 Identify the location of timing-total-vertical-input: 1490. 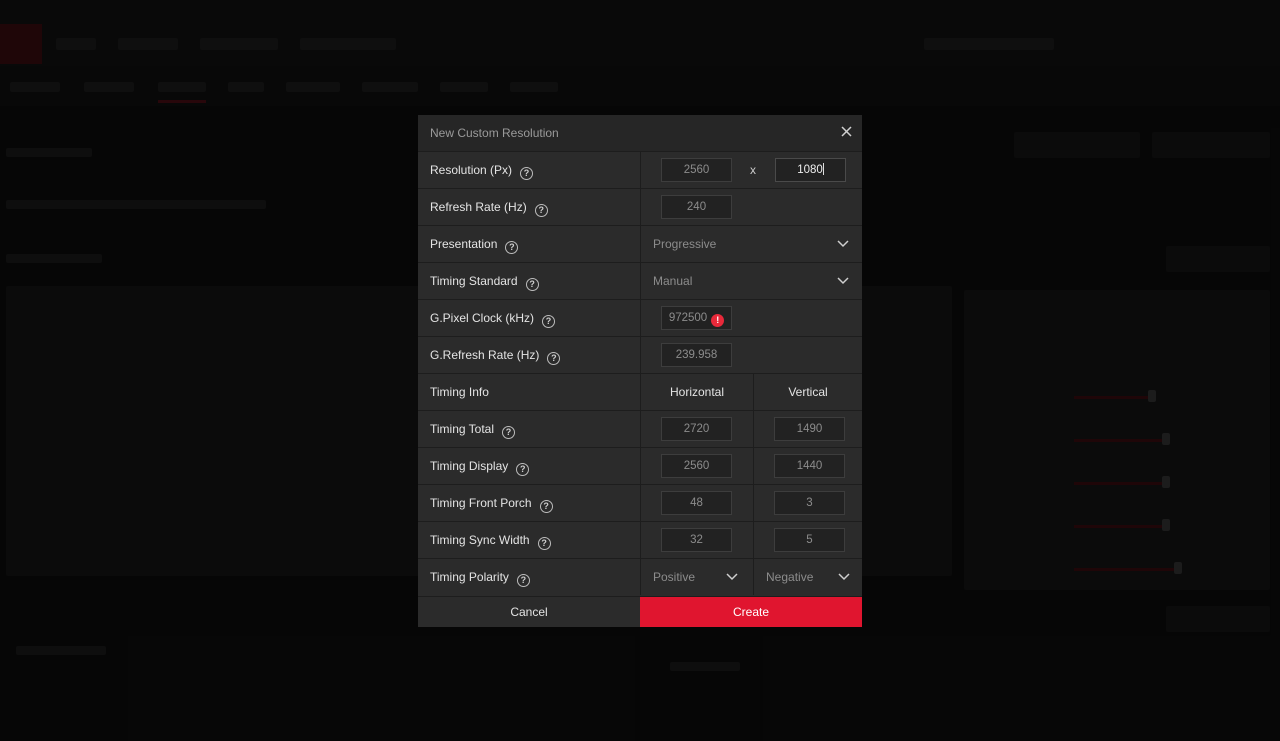
(809, 429).